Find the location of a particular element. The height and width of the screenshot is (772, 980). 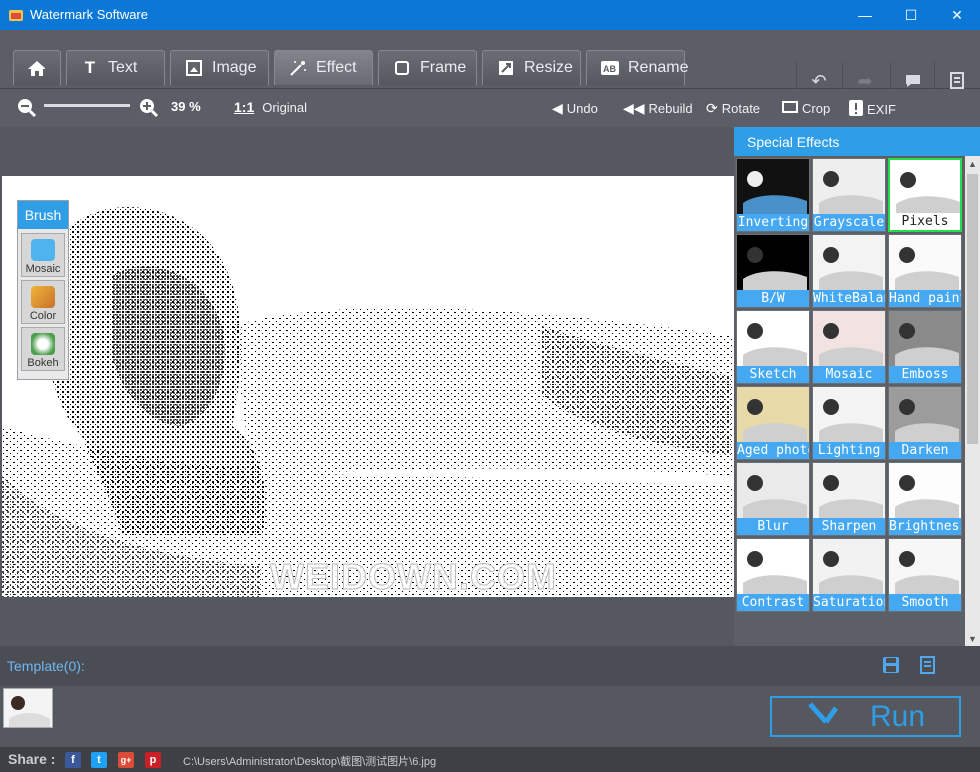

tab-image: Image is located at coordinates (219, 67).